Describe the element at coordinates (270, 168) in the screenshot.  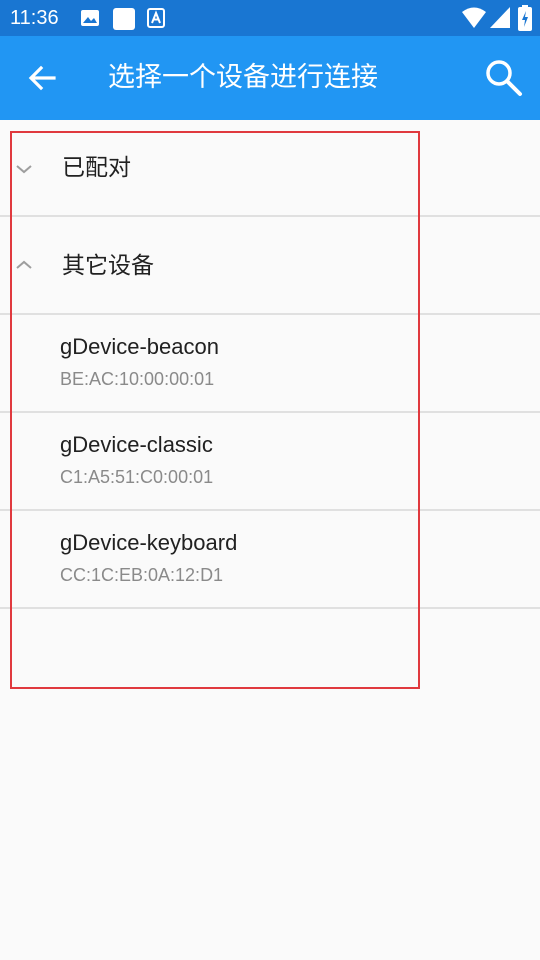
I see `group-header-paired: 已配对` at that location.